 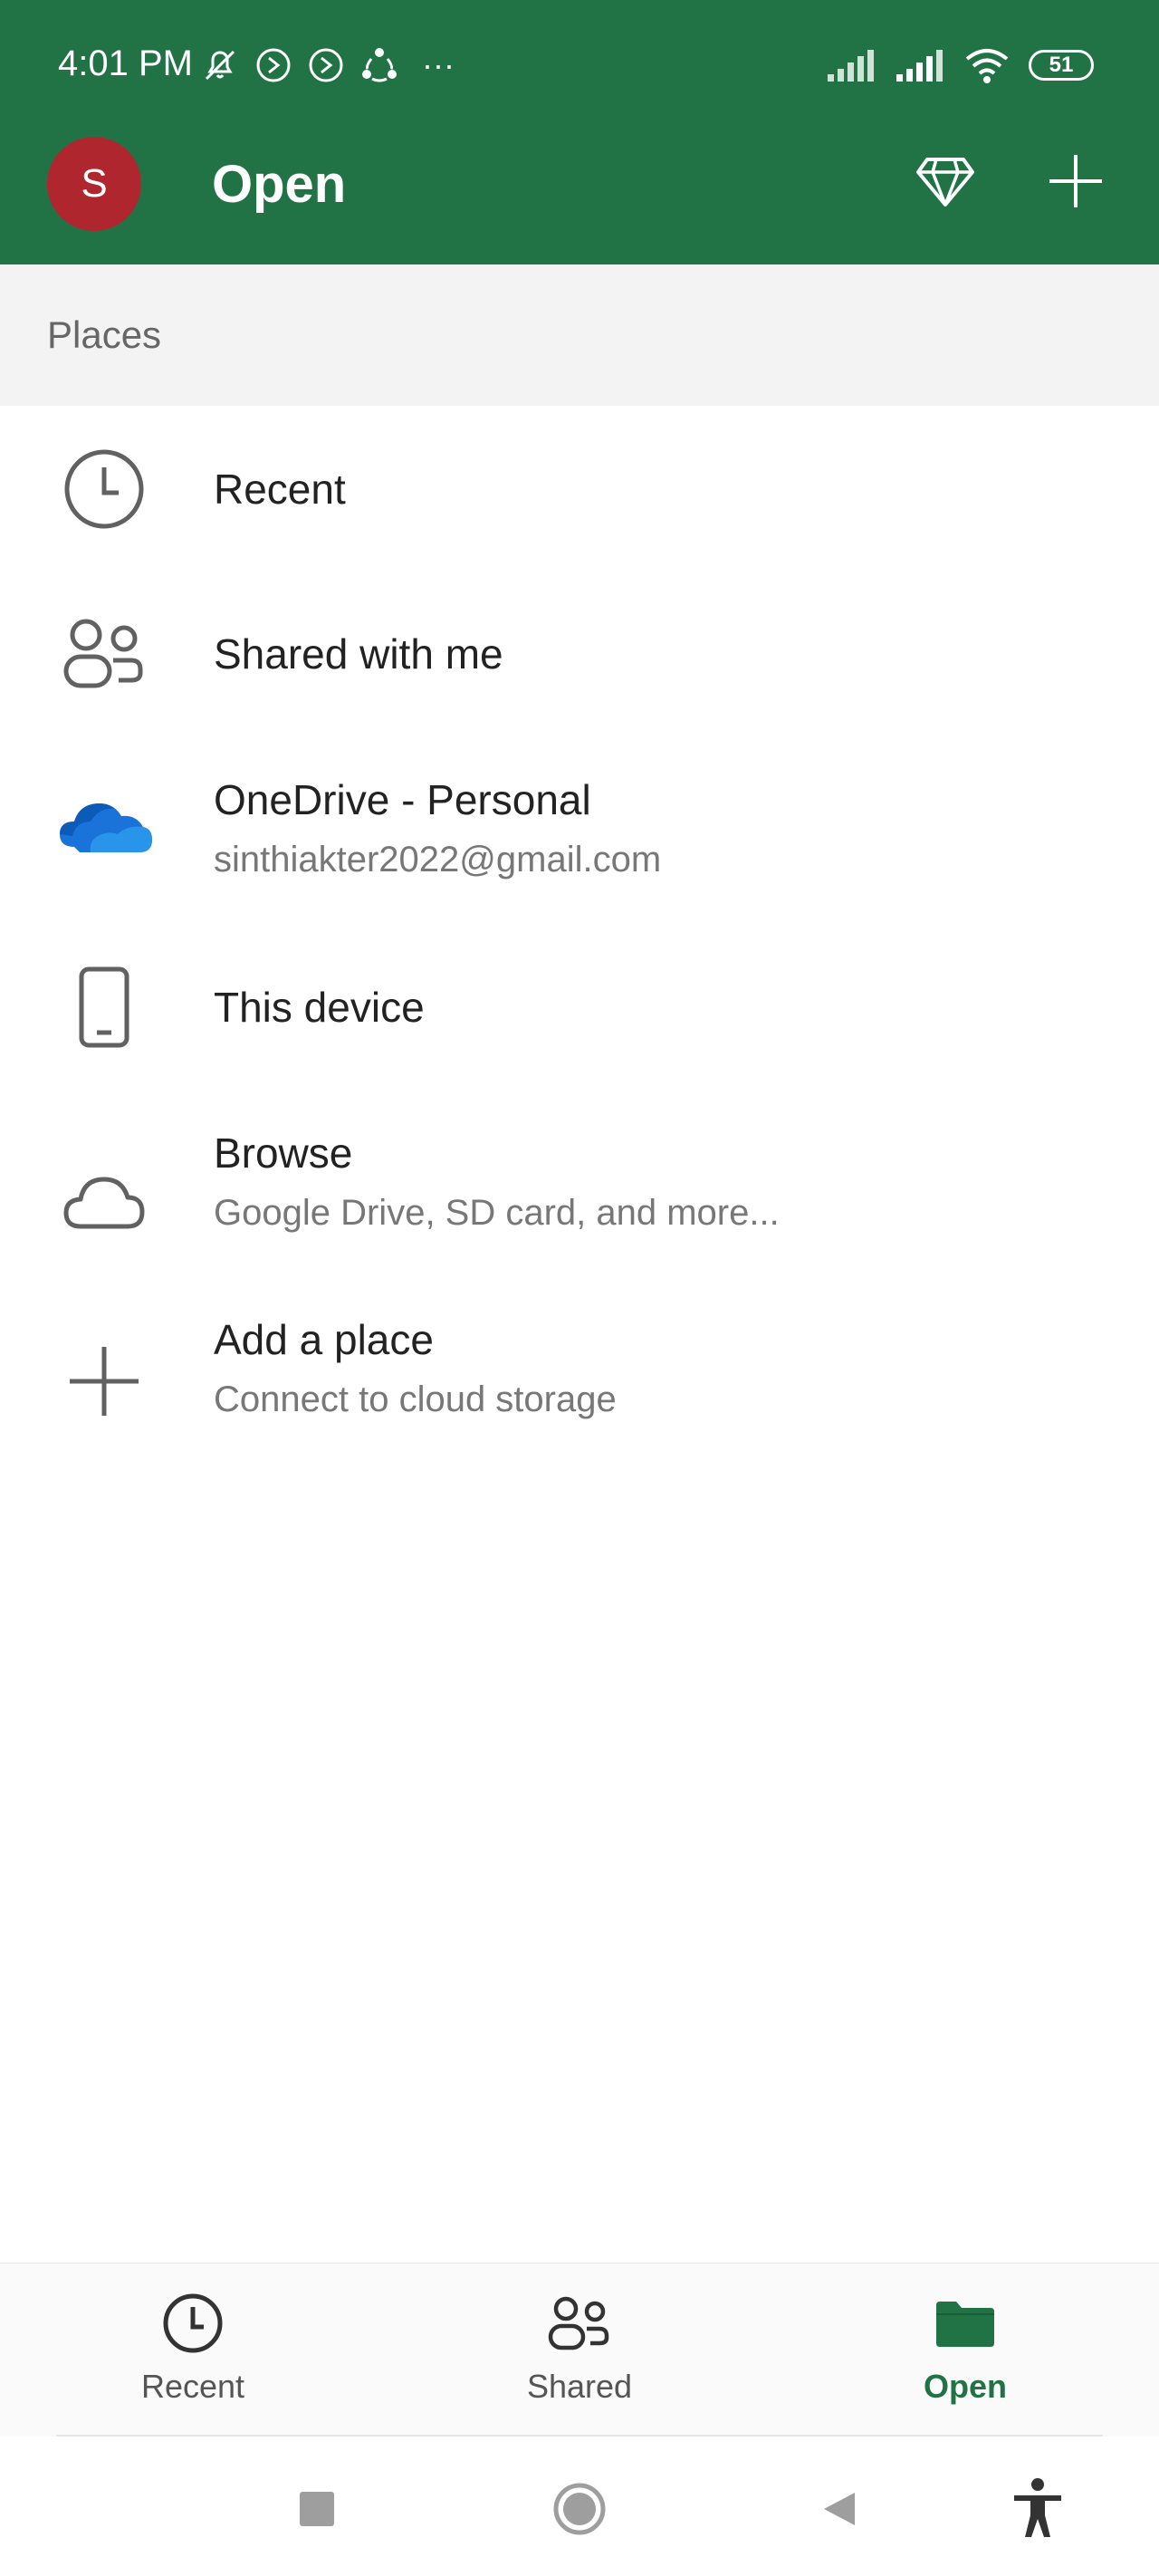 I want to click on mute-icon, so click(x=220, y=65).